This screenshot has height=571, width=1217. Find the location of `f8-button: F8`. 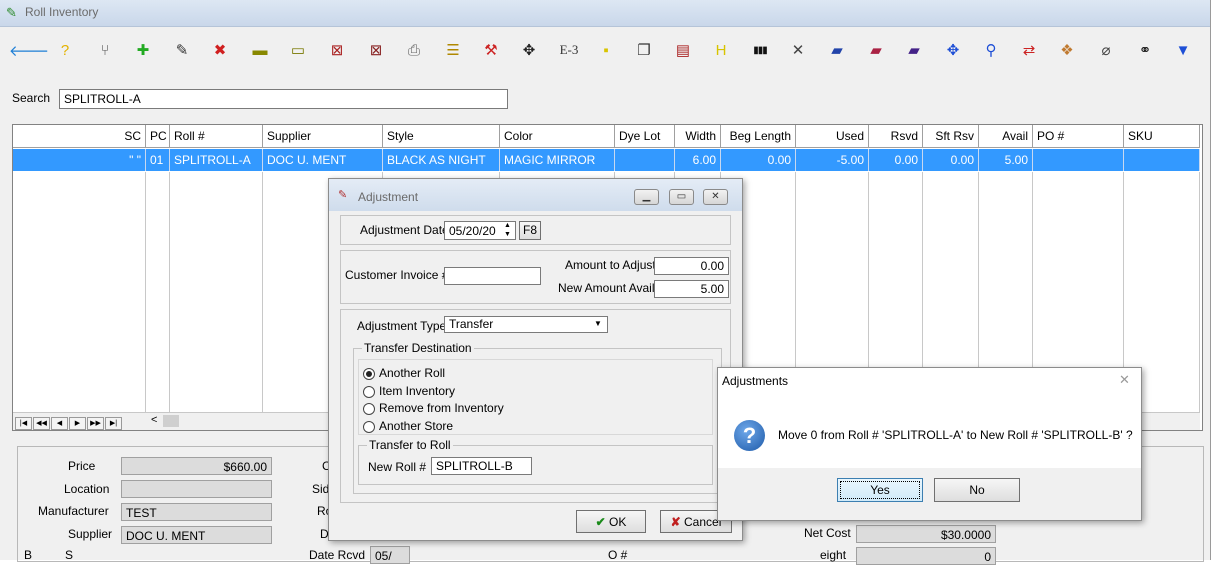

f8-button: F8 is located at coordinates (530, 230).